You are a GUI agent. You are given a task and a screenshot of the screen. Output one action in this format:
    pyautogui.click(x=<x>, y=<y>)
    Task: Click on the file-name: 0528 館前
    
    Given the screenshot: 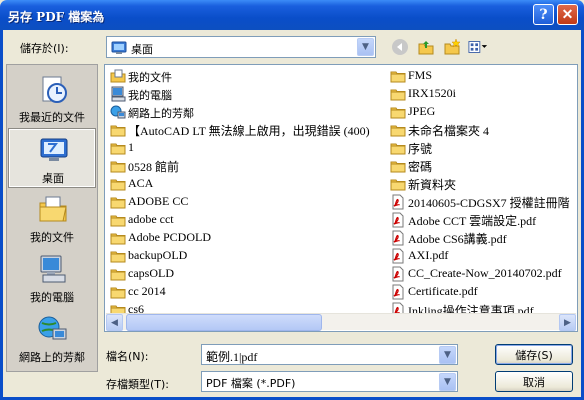 What is the action you would take?
    pyautogui.click(x=154, y=167)
    